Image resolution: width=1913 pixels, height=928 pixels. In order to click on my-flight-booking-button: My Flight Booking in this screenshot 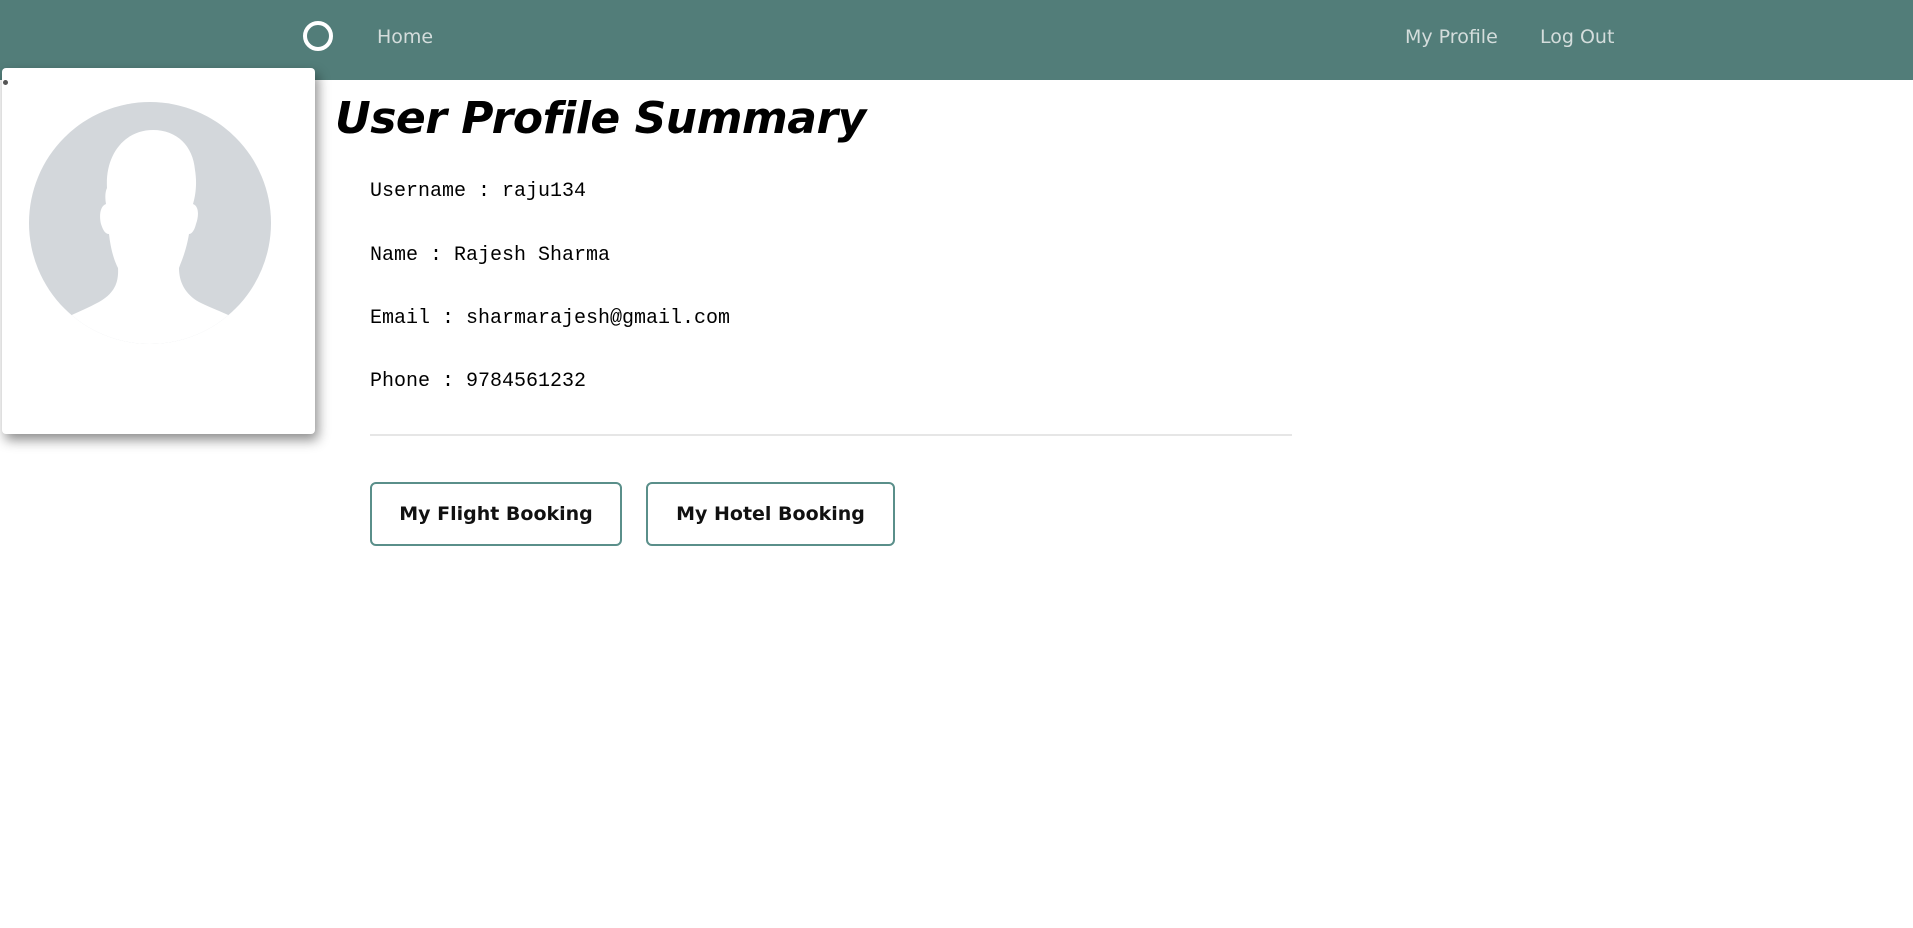, I will do `click(496, 514)`.